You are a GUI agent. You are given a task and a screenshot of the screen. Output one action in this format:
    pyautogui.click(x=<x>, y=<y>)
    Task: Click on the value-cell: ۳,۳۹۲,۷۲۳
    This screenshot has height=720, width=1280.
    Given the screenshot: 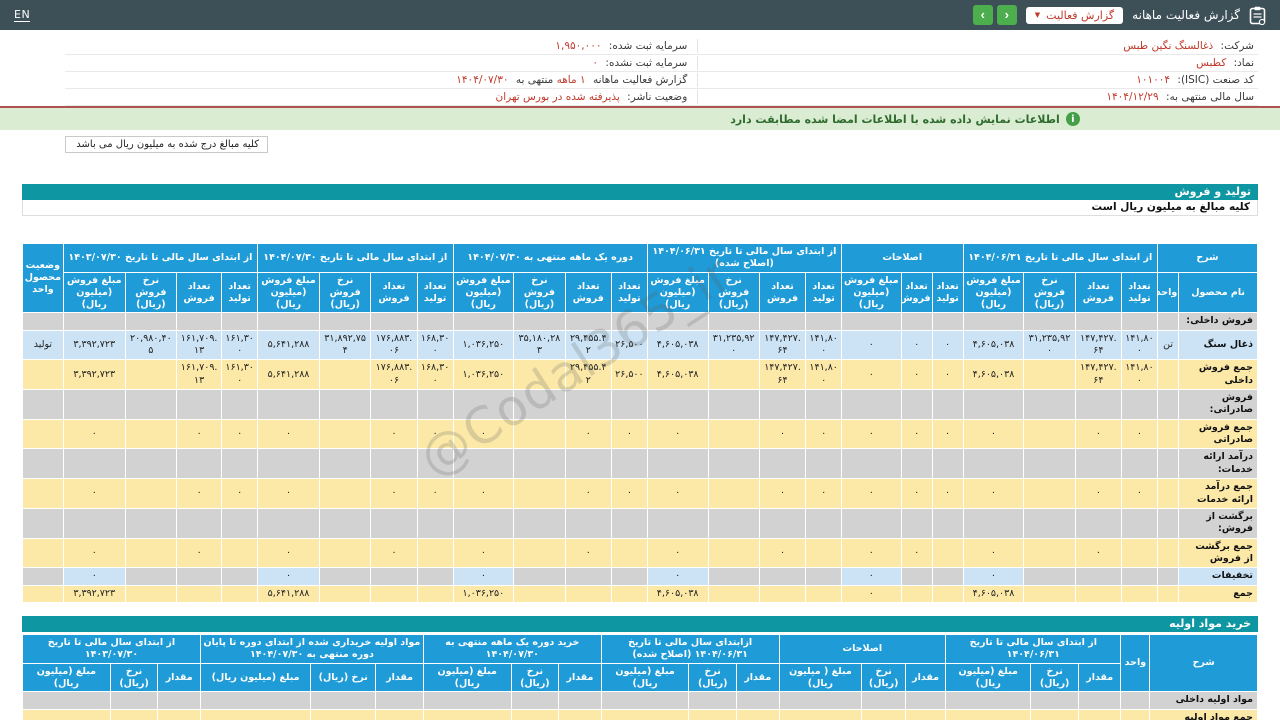 What is the action you would take?
    pyautogui.click(x=94, y=375)
    